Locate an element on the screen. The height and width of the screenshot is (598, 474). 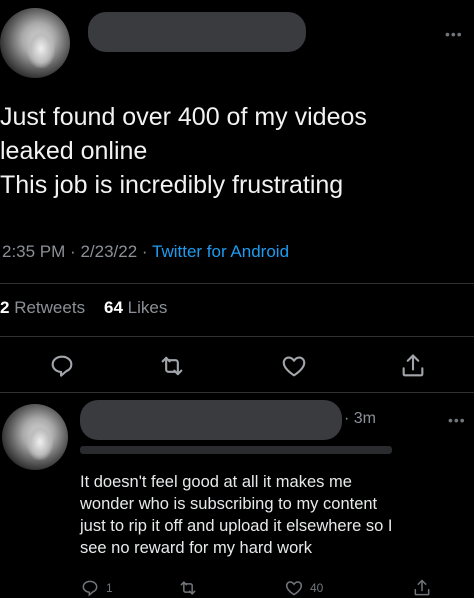
tweet-source-link: Twitter for Android is located at coordinates (220, 251).